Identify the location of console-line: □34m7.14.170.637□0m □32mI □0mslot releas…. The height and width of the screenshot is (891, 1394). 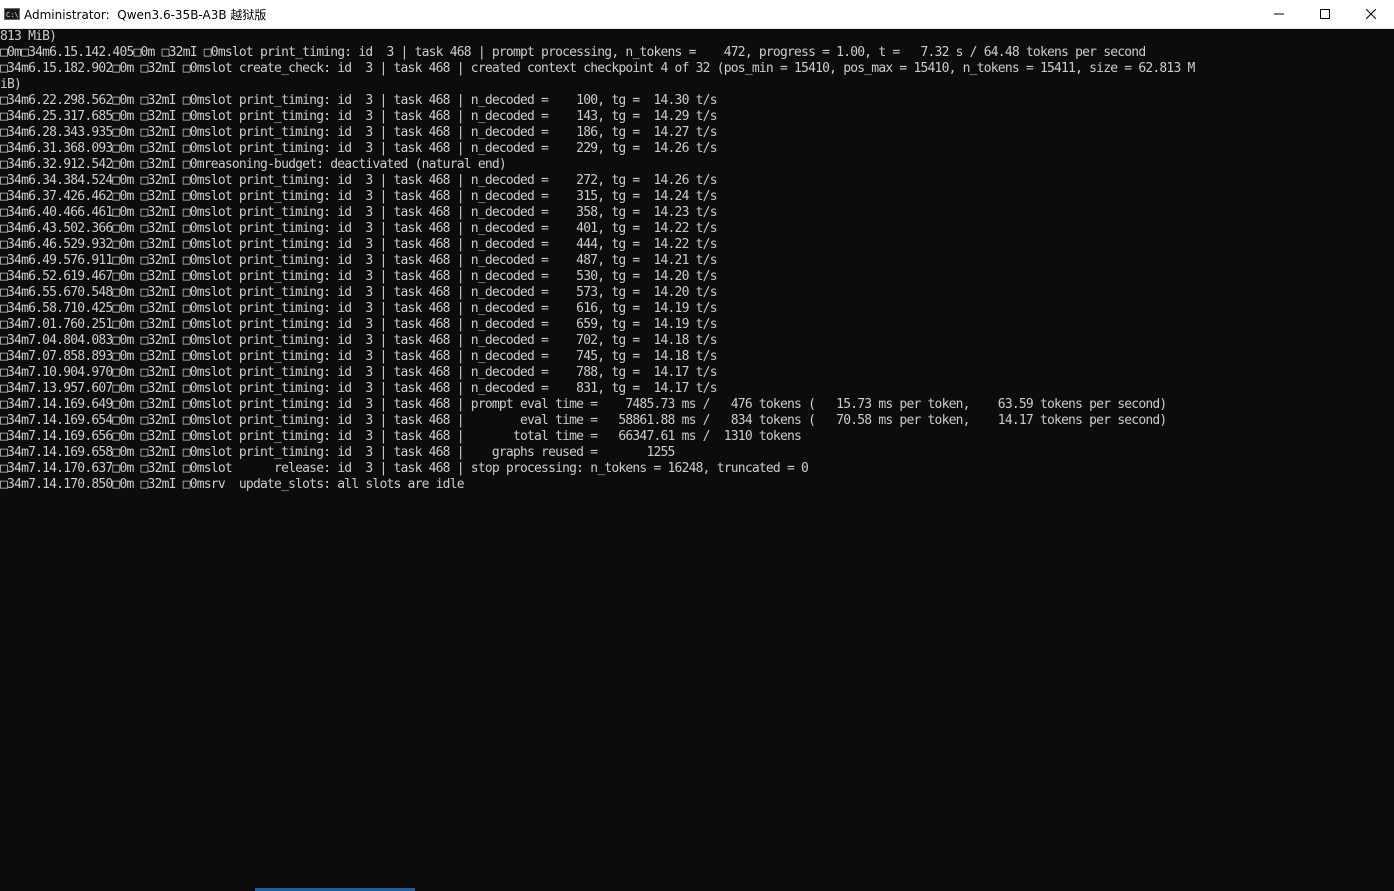
(404, 468).